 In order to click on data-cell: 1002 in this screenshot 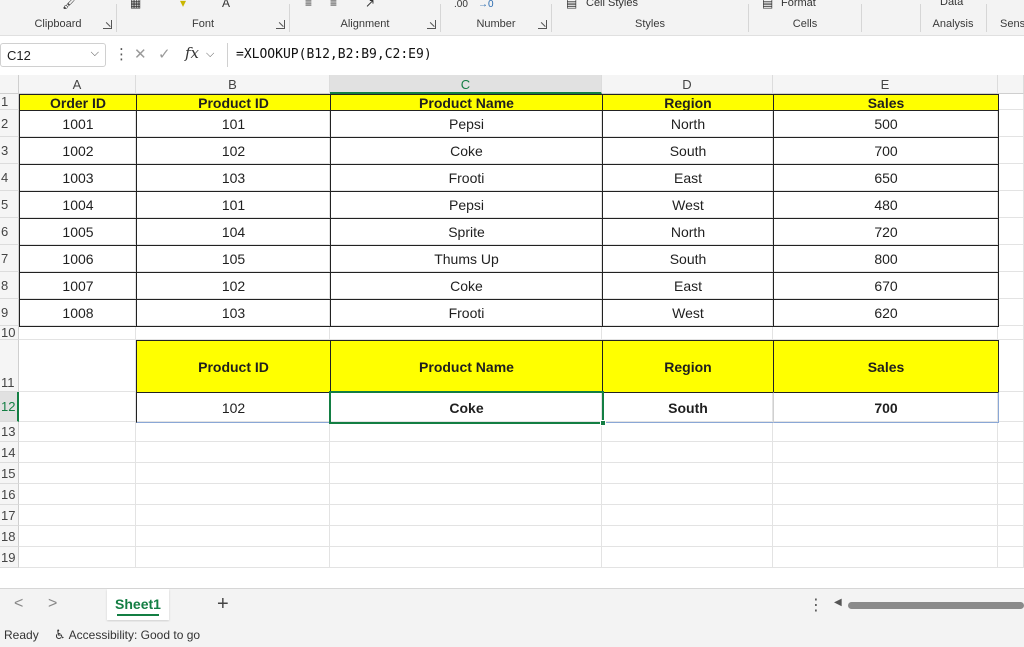, I will do `click(78, 151)`.